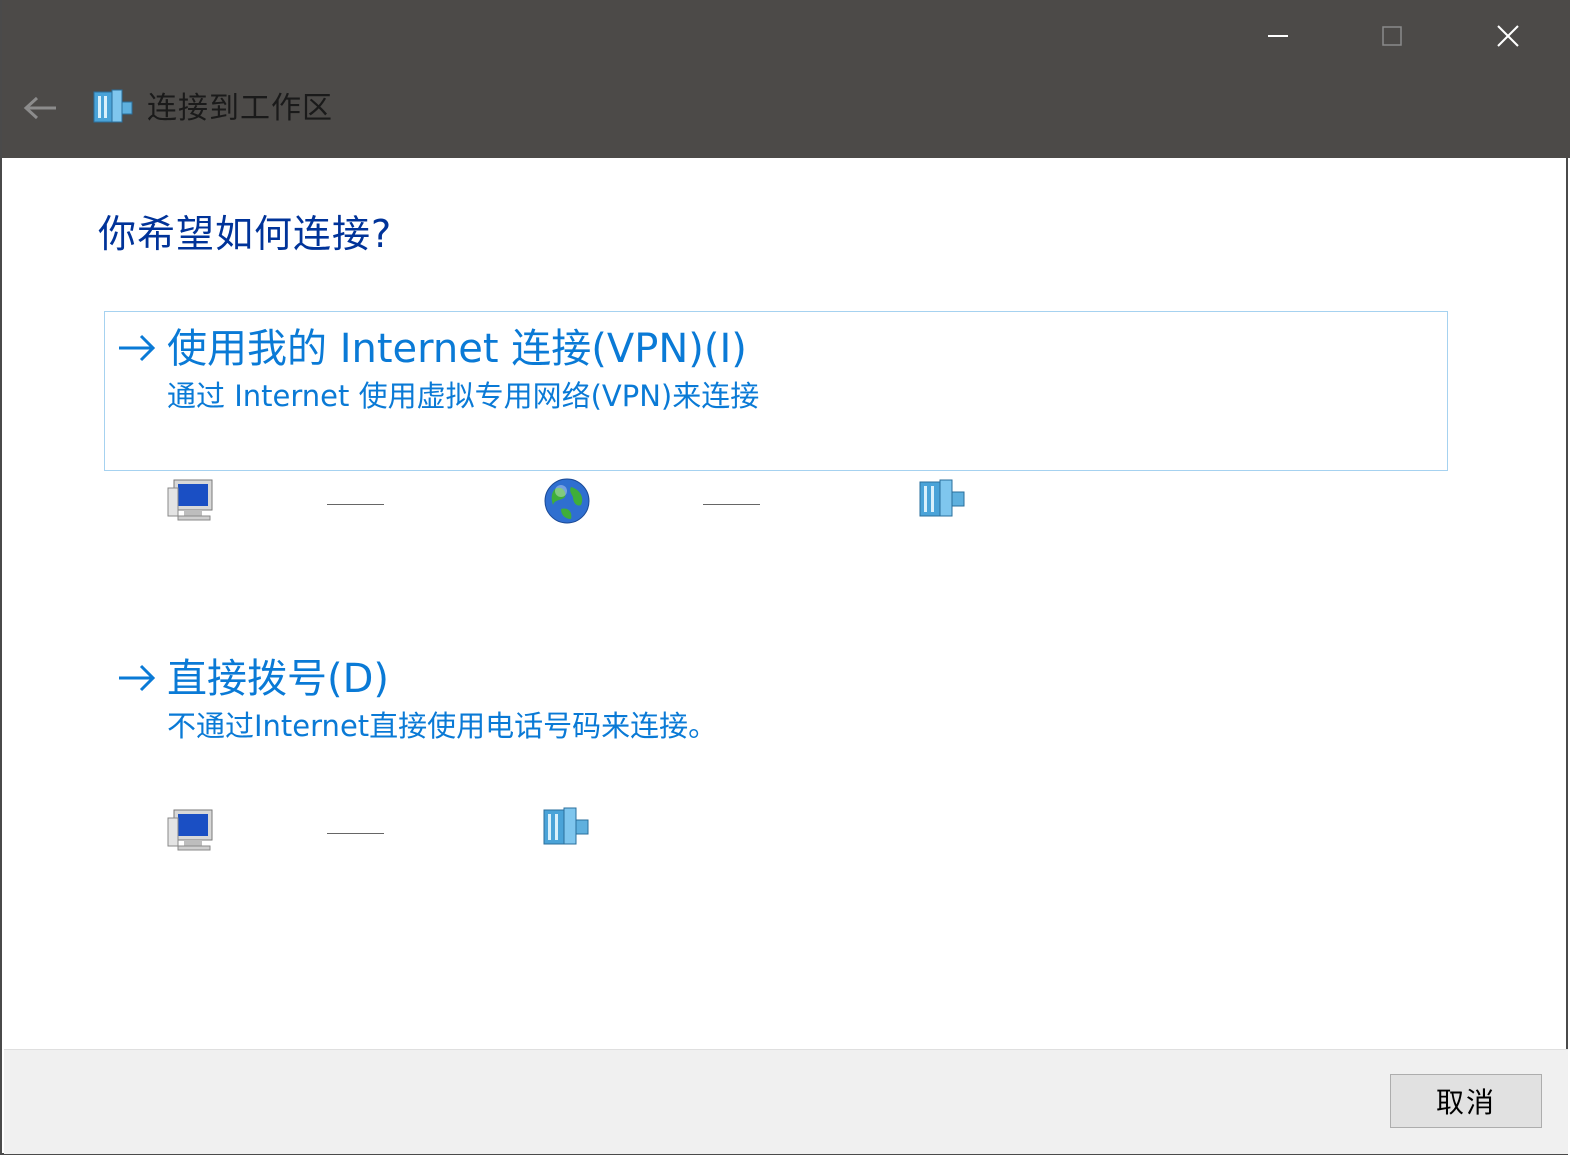 The image size is (1574, 1159). Describe the element at coordinates (245, 234) in the screenshot. I see `page-heading: 你希望如何连接?` at that location.